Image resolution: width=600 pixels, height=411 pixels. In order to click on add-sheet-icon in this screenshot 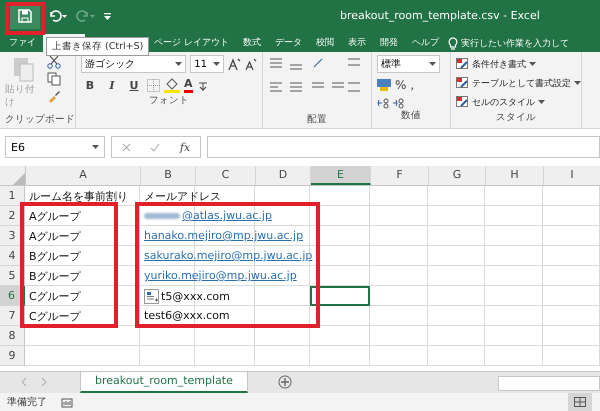, I will do `click(285, 382)`.